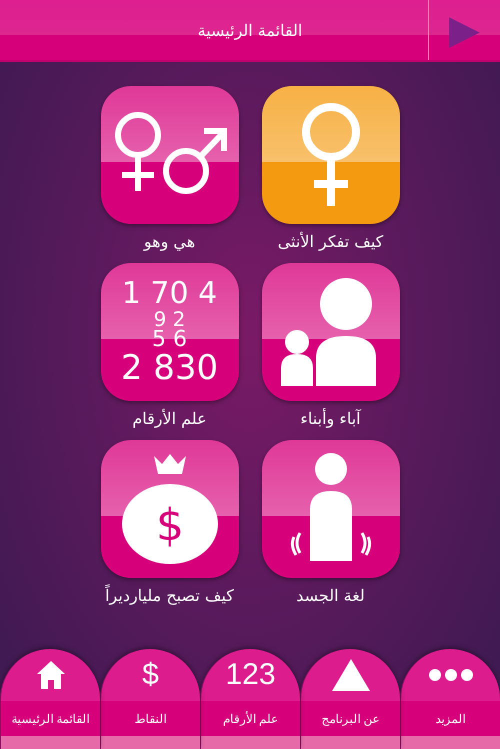 Image resolution: width=500 pixels, height=749 pixels. What do you see at coordinates (50, 675) in the screenshot?
I see `home-icon` at bounding box center [50, 675].